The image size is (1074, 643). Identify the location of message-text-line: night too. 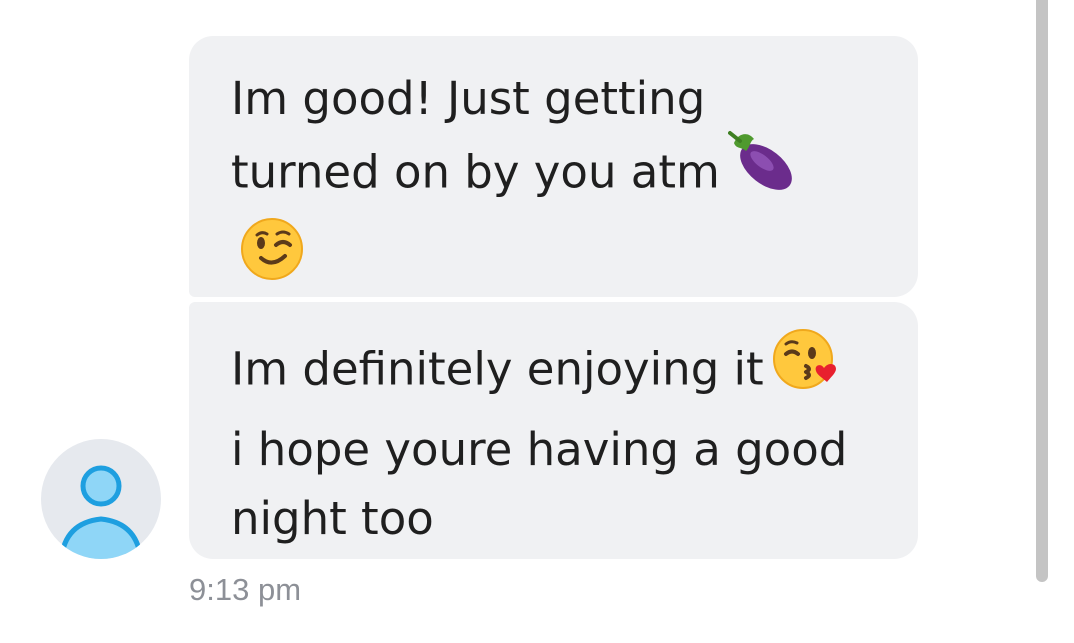
(332, 518).